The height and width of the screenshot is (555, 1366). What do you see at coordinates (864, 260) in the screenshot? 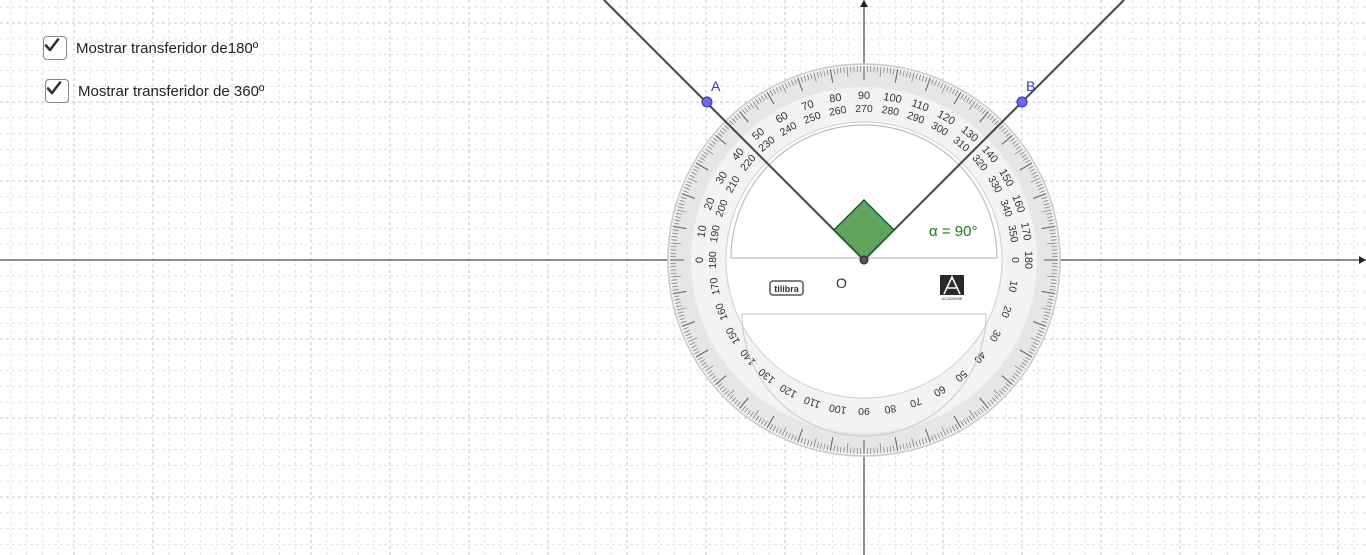
I see `point-o-marker` at bounding box center [864, 260].